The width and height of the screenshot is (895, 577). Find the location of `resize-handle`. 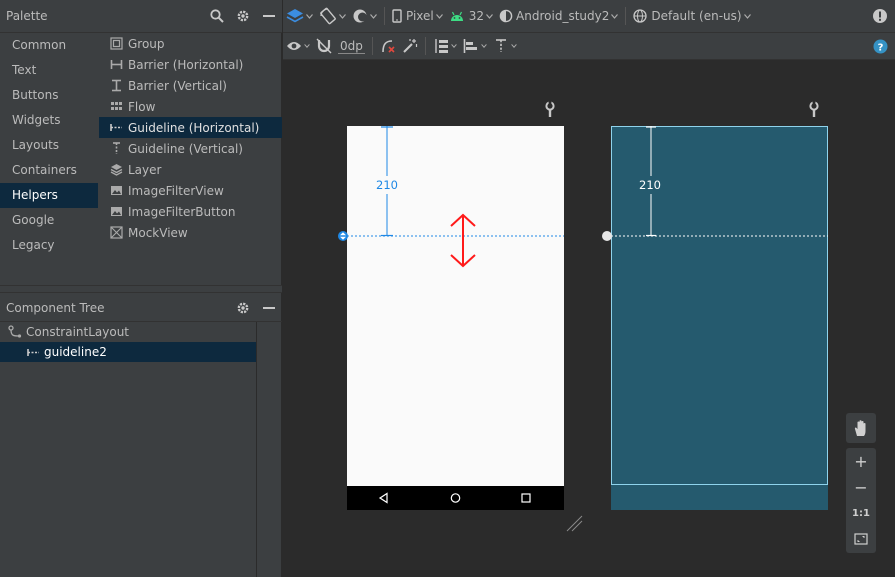

resize-handle is located at coordinates (574, 523).